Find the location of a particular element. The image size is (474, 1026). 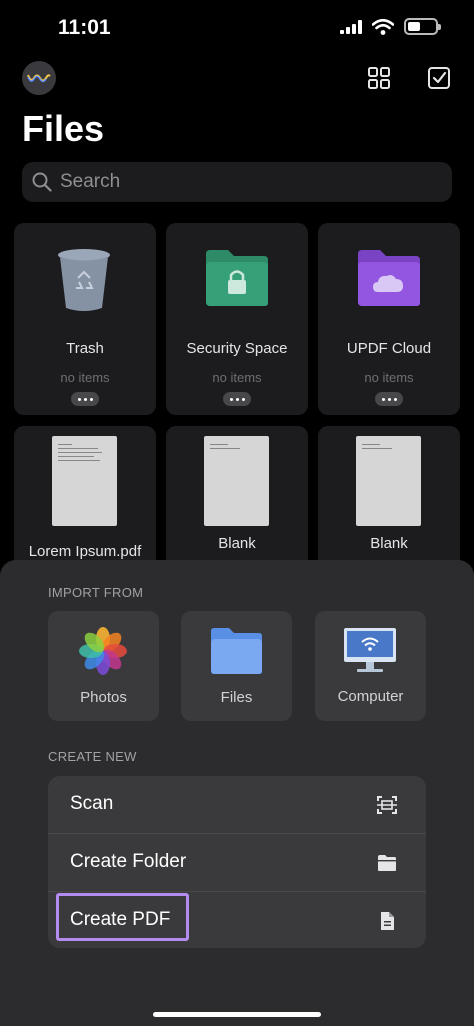

photos-icon is located at coordinates (103, 651).